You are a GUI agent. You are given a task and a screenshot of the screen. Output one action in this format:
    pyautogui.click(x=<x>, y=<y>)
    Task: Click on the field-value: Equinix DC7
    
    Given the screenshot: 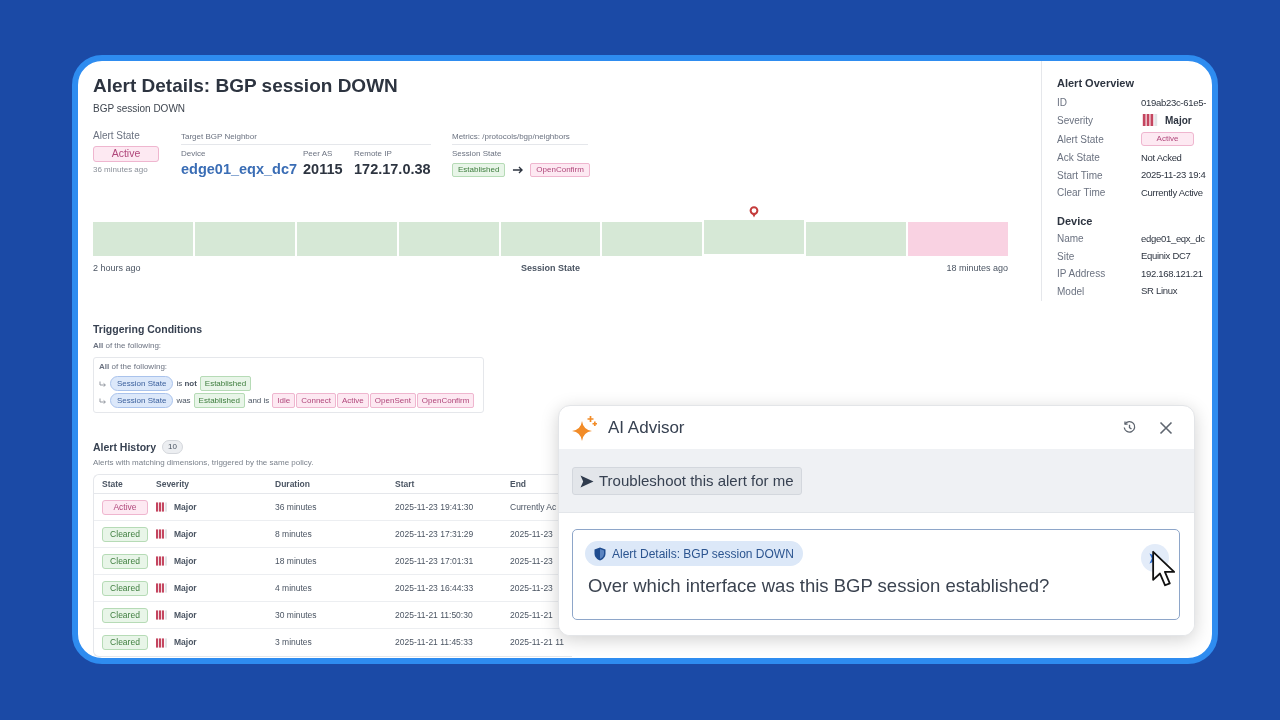 What is the action you would take?
    pyautogui.click(x=1166, y=256)
    